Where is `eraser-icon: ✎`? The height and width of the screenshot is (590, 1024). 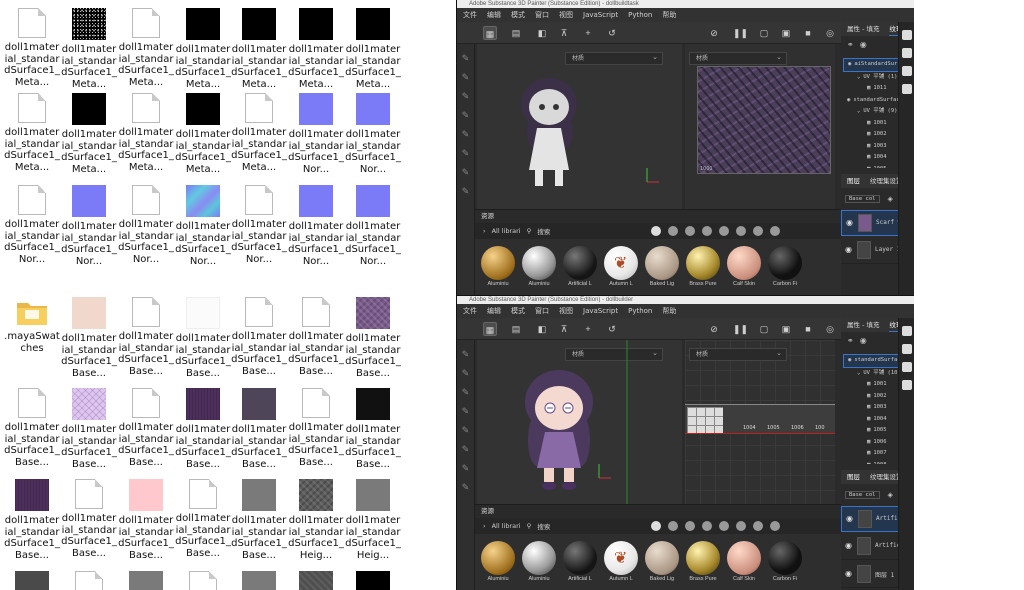 eraser-icon: ✎ is located at coordinates (466, 373).